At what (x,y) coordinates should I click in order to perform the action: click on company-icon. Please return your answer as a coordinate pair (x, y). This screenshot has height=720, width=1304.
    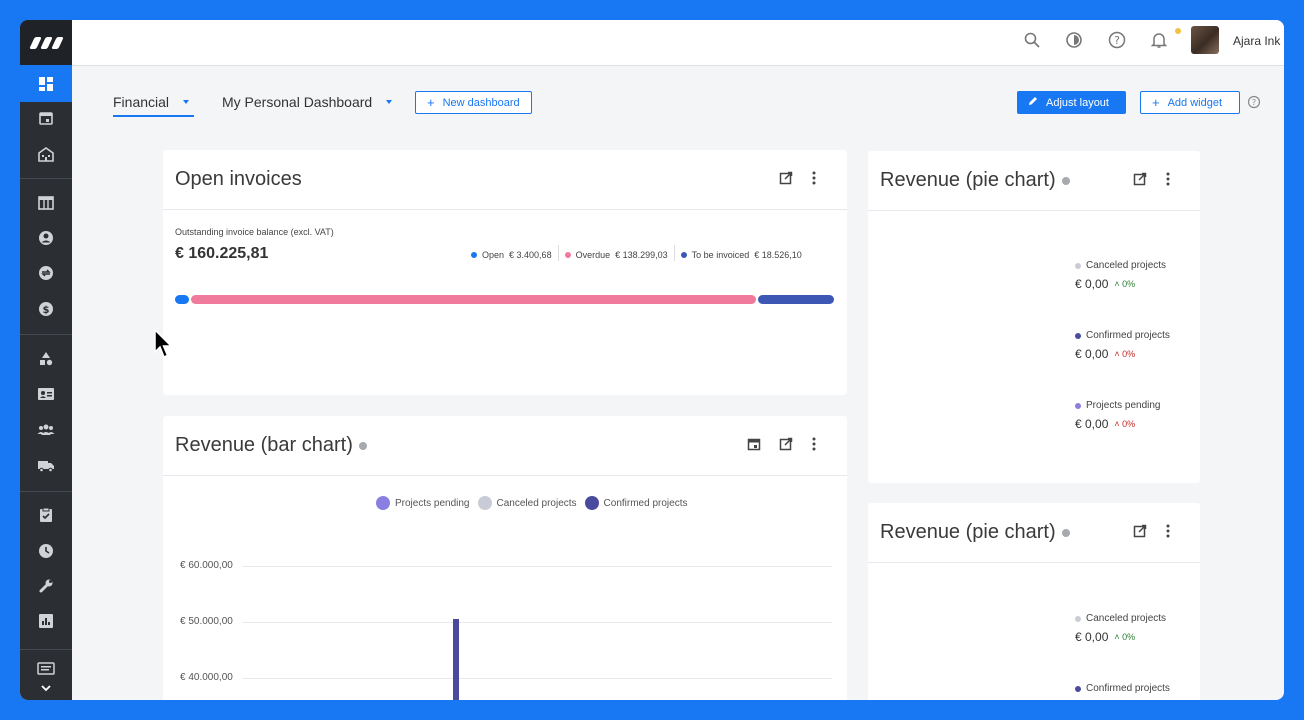
    Looking at the image, I should click on (46, 154).